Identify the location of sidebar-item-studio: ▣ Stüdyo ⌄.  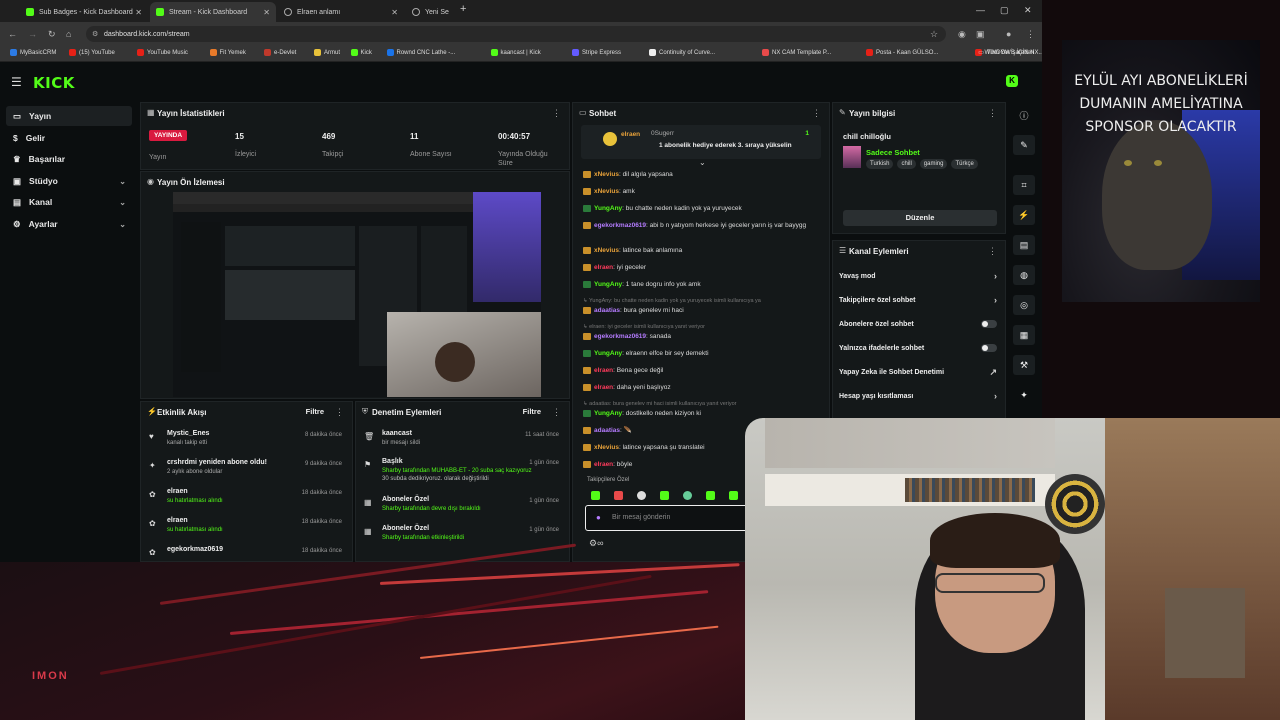
(69, 181).